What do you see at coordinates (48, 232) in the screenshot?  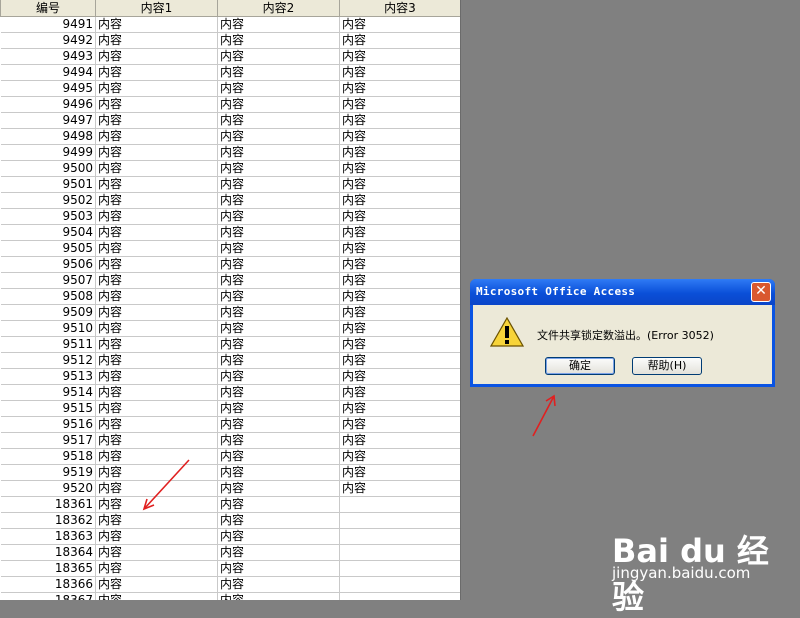 I see `cell-id: 9504` at bounding box center [48, 232].